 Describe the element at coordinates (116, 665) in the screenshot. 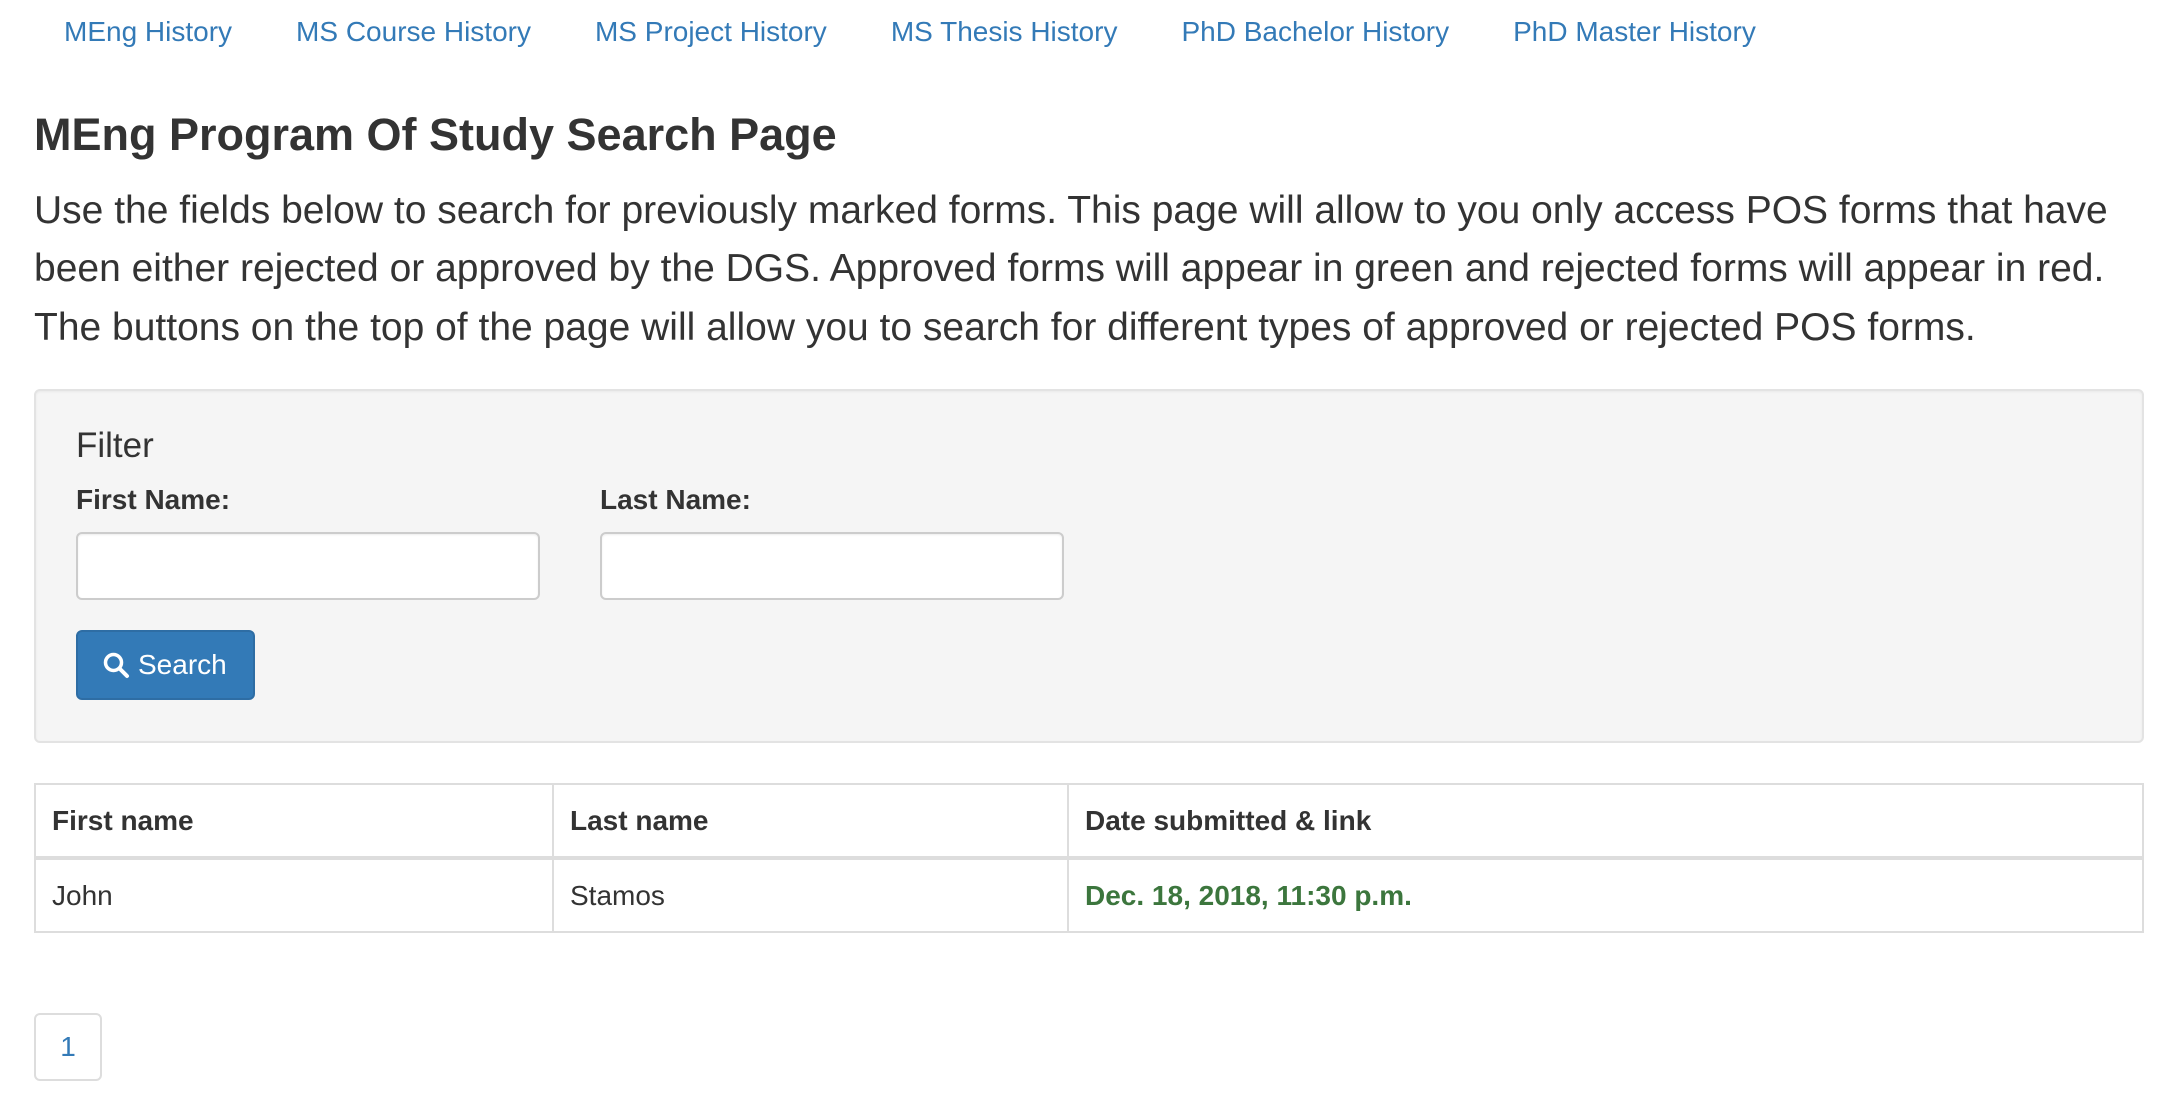

I see `search-icon` at that location.